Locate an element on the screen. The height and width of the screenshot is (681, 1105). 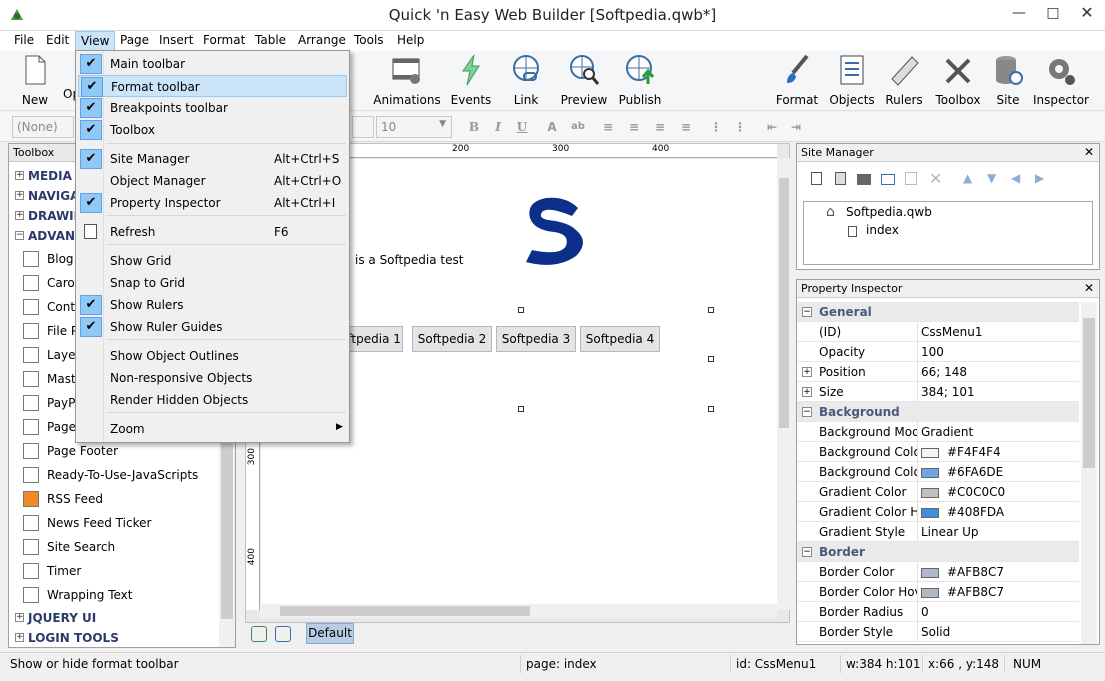
property-value: #408FDA is located at coordinates (962, 512).